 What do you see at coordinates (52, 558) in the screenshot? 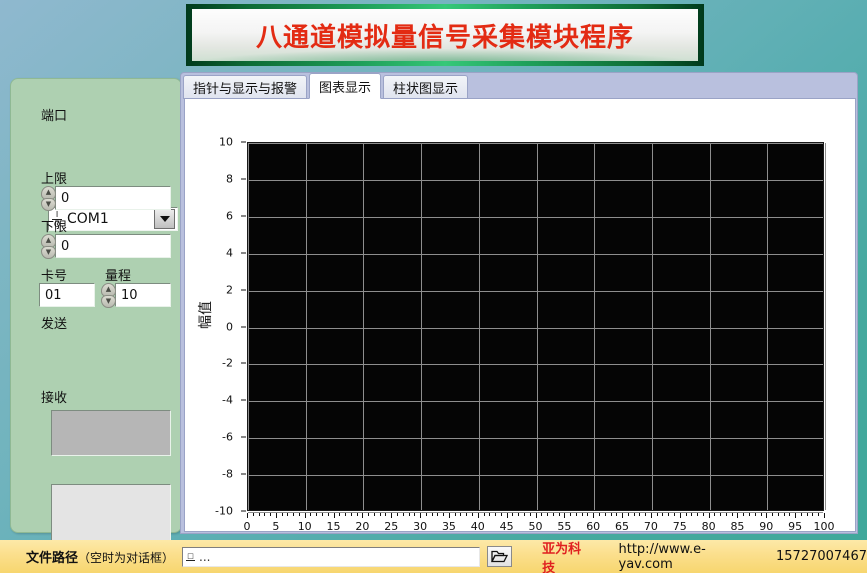
I see `file-path-label-text: 文件路径` at bounding box center [52, 558].